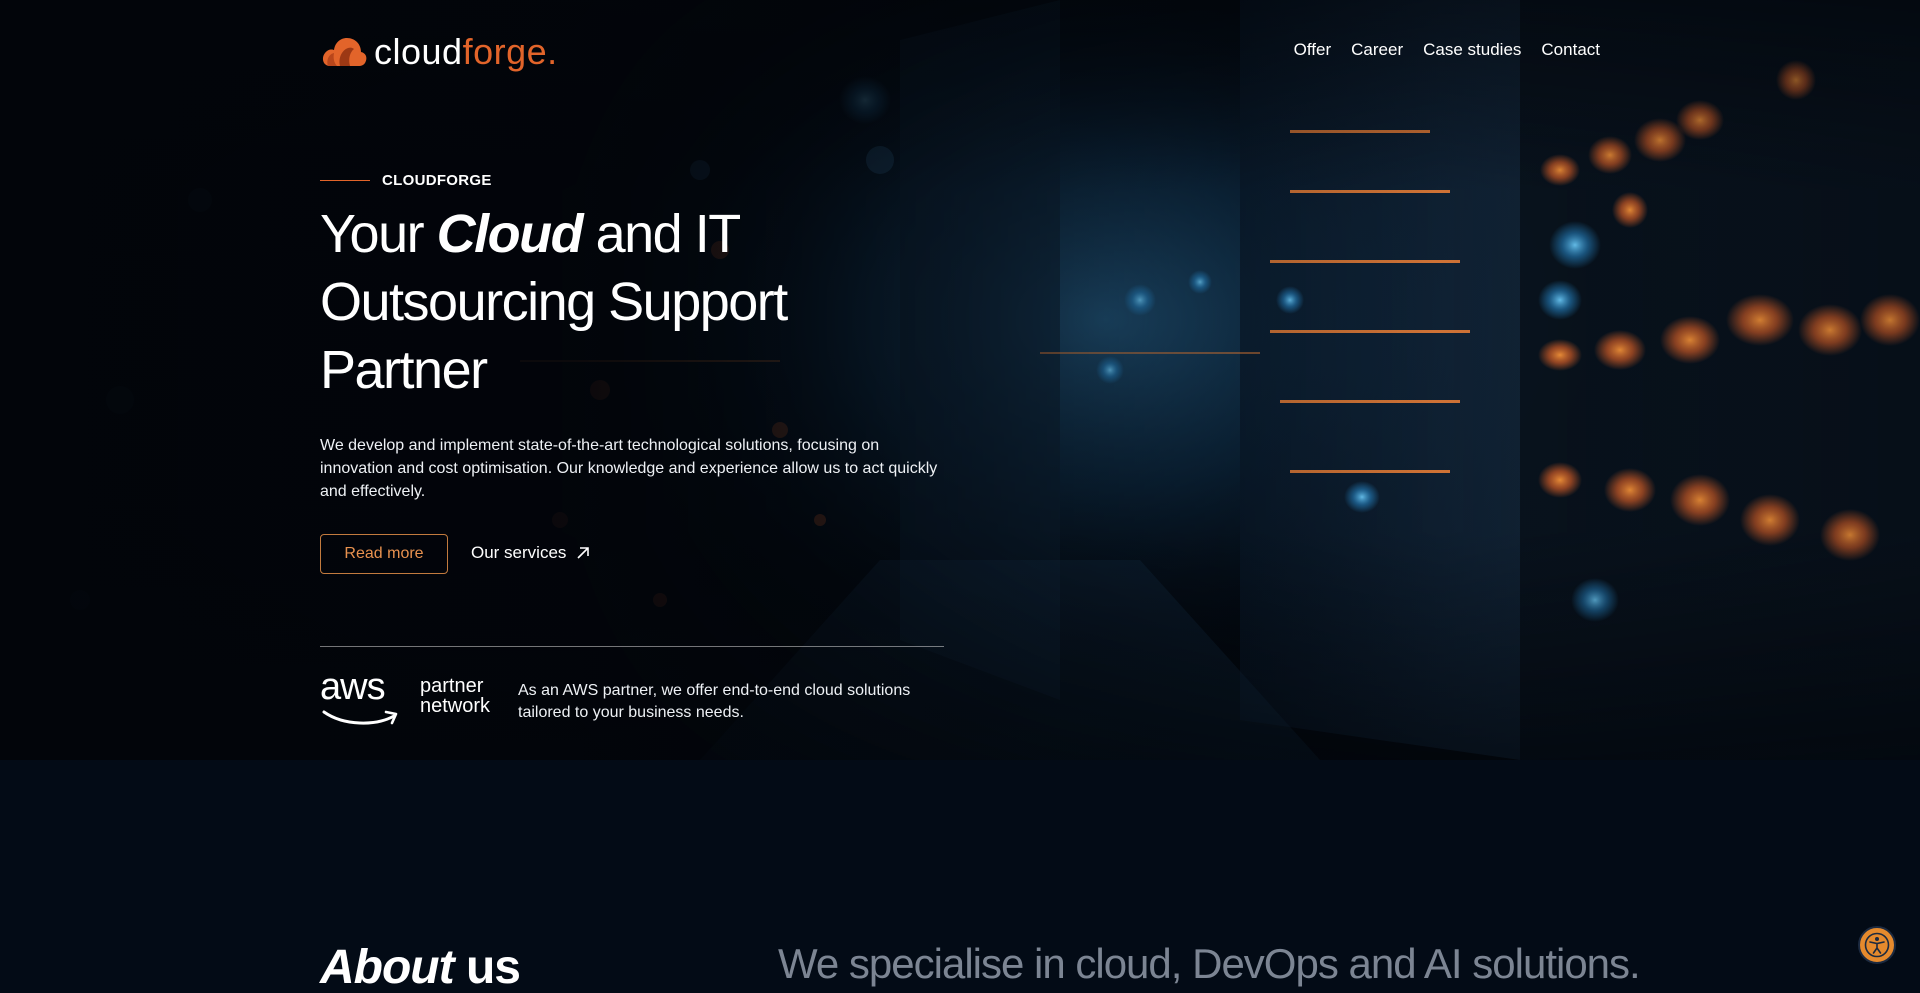 Image resolution: width=1920 pixels, height=993 pixels. I want to click on nav-contact: Contact, so click(1570, 50).